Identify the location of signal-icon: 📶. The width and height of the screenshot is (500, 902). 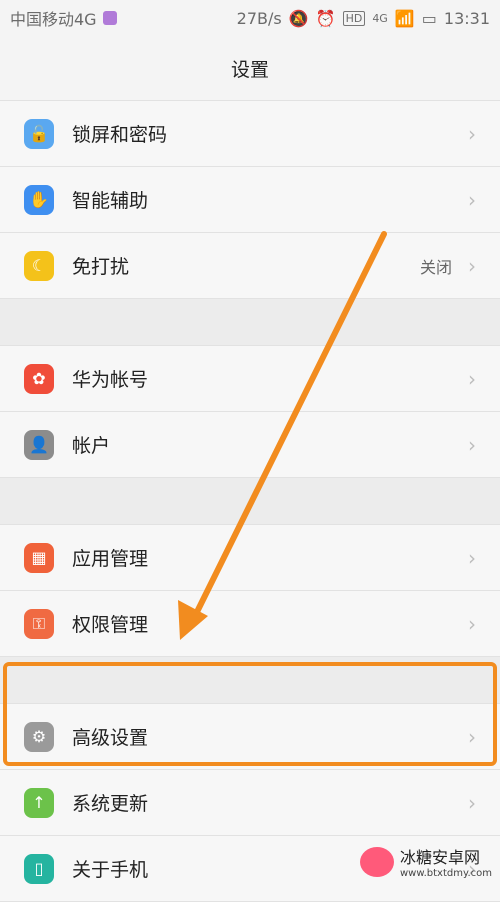
(404, 18).